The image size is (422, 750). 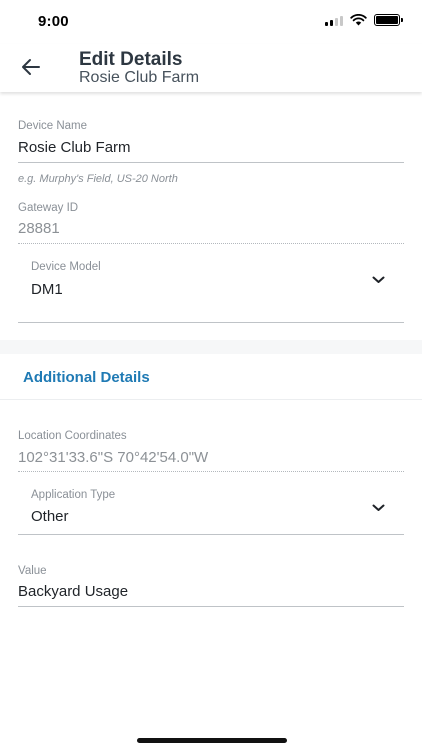 What do you see at coordinates (211, 347) in the screenshot?
I see `section-divider` at bounding box center [211, 347].